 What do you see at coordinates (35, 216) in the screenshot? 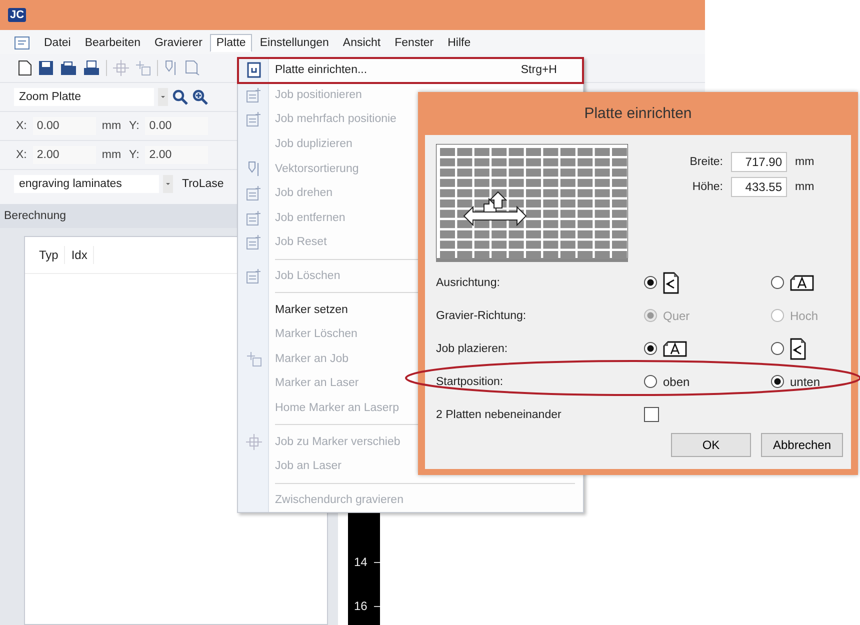
I see `panel-title: Berechnung` at bounding box center [35, 216].